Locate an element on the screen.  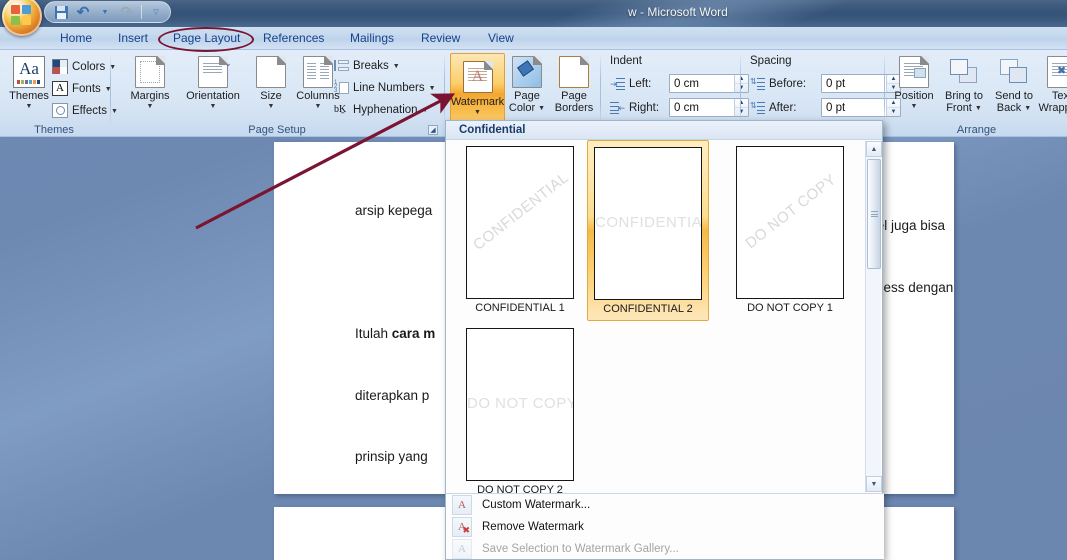
group-label-page-setup: Page Setup is located at coordinates (277, 130).